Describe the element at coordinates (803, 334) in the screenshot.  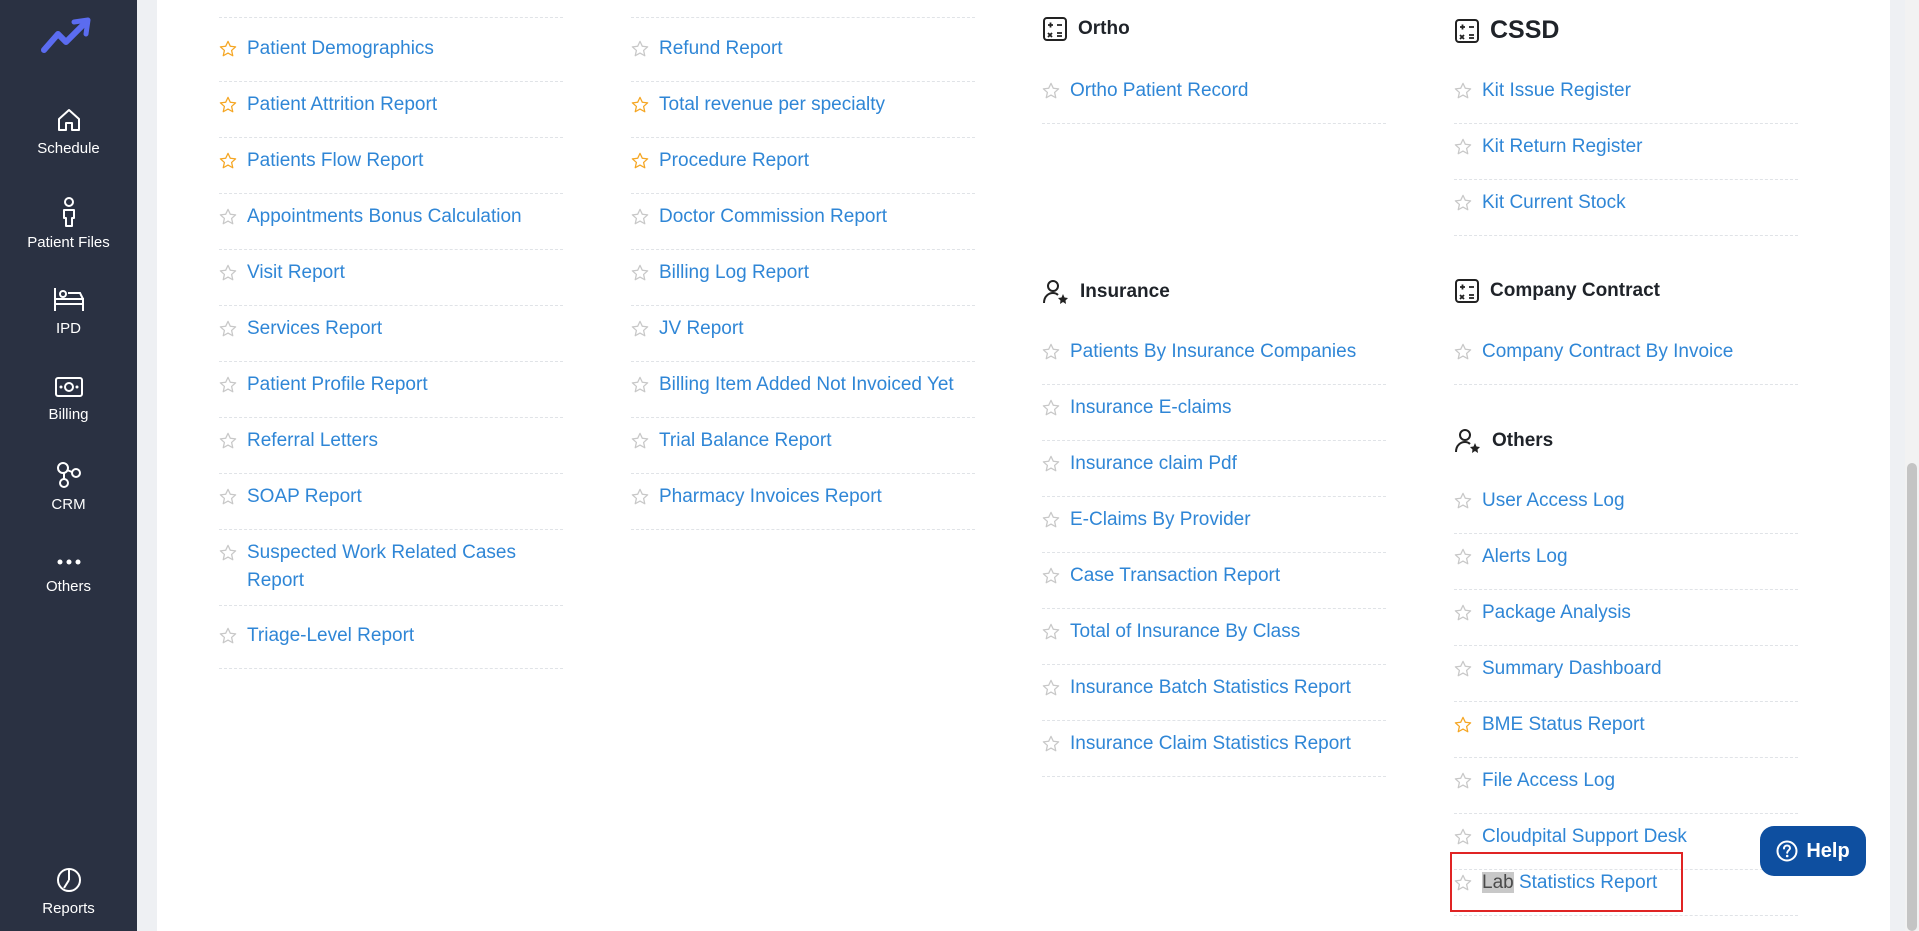
I see `report-link-jv-report: JV Report` at that location.